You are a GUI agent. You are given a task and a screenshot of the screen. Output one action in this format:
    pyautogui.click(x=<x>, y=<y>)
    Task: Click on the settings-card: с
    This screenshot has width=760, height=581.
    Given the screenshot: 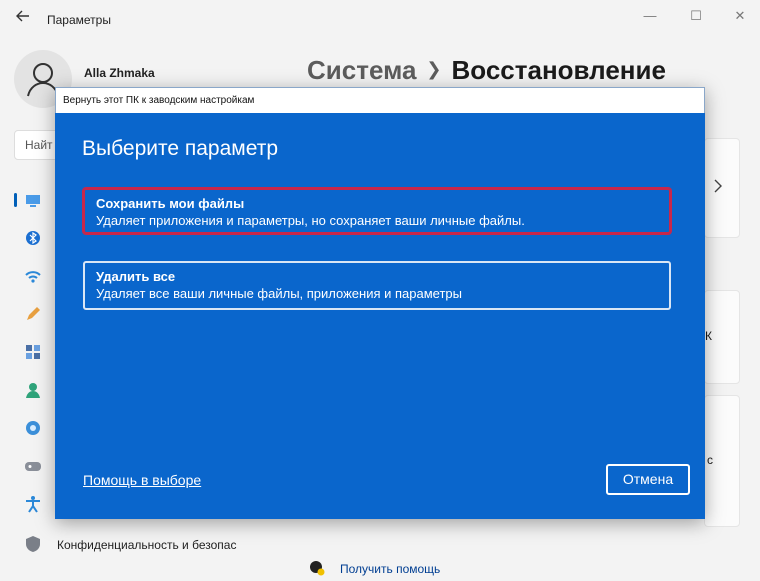 What is the action you would take?
    pyautogui.click(x=722, y=461)
    